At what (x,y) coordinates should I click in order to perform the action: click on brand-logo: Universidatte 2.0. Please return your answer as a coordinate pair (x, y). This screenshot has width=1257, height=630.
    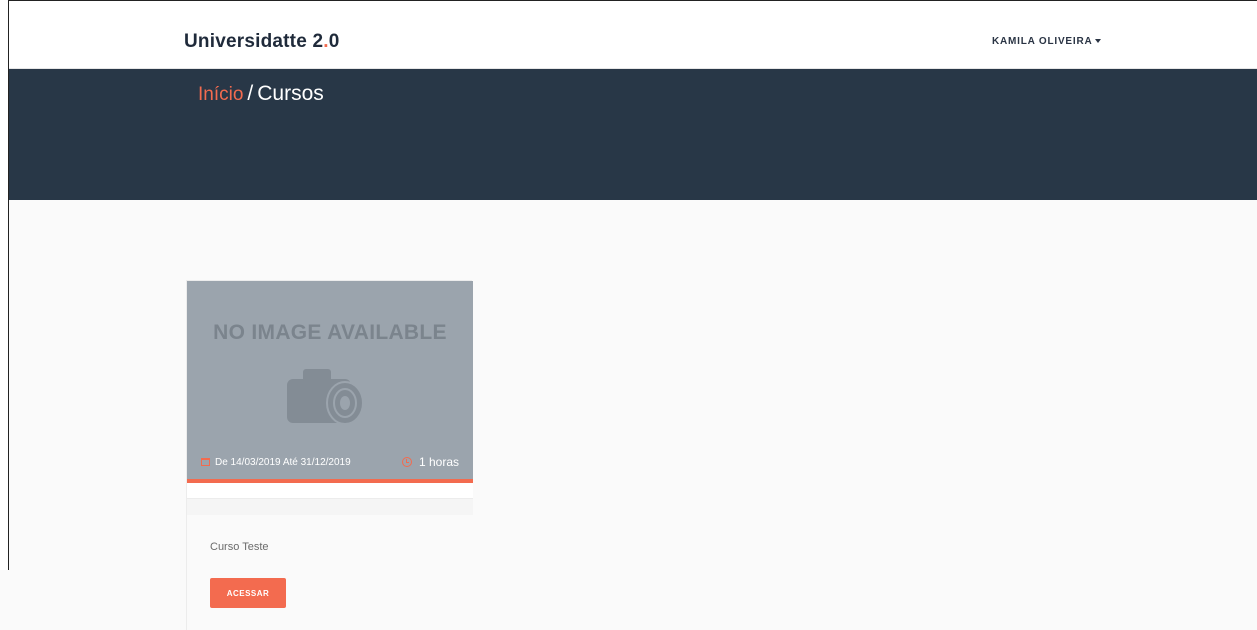
    Looking at the image, I should click on (262, 42).